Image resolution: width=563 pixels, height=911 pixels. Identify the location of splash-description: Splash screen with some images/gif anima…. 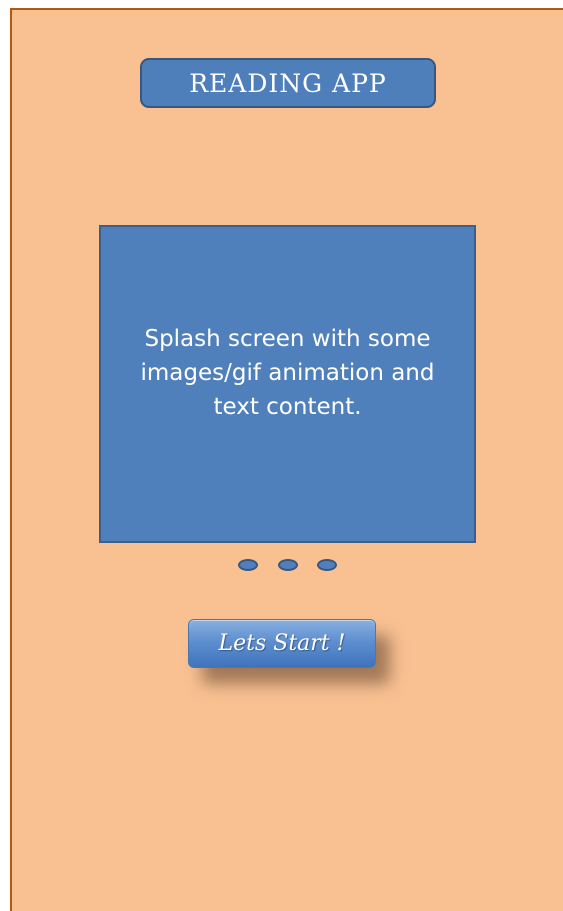
(287, 373).